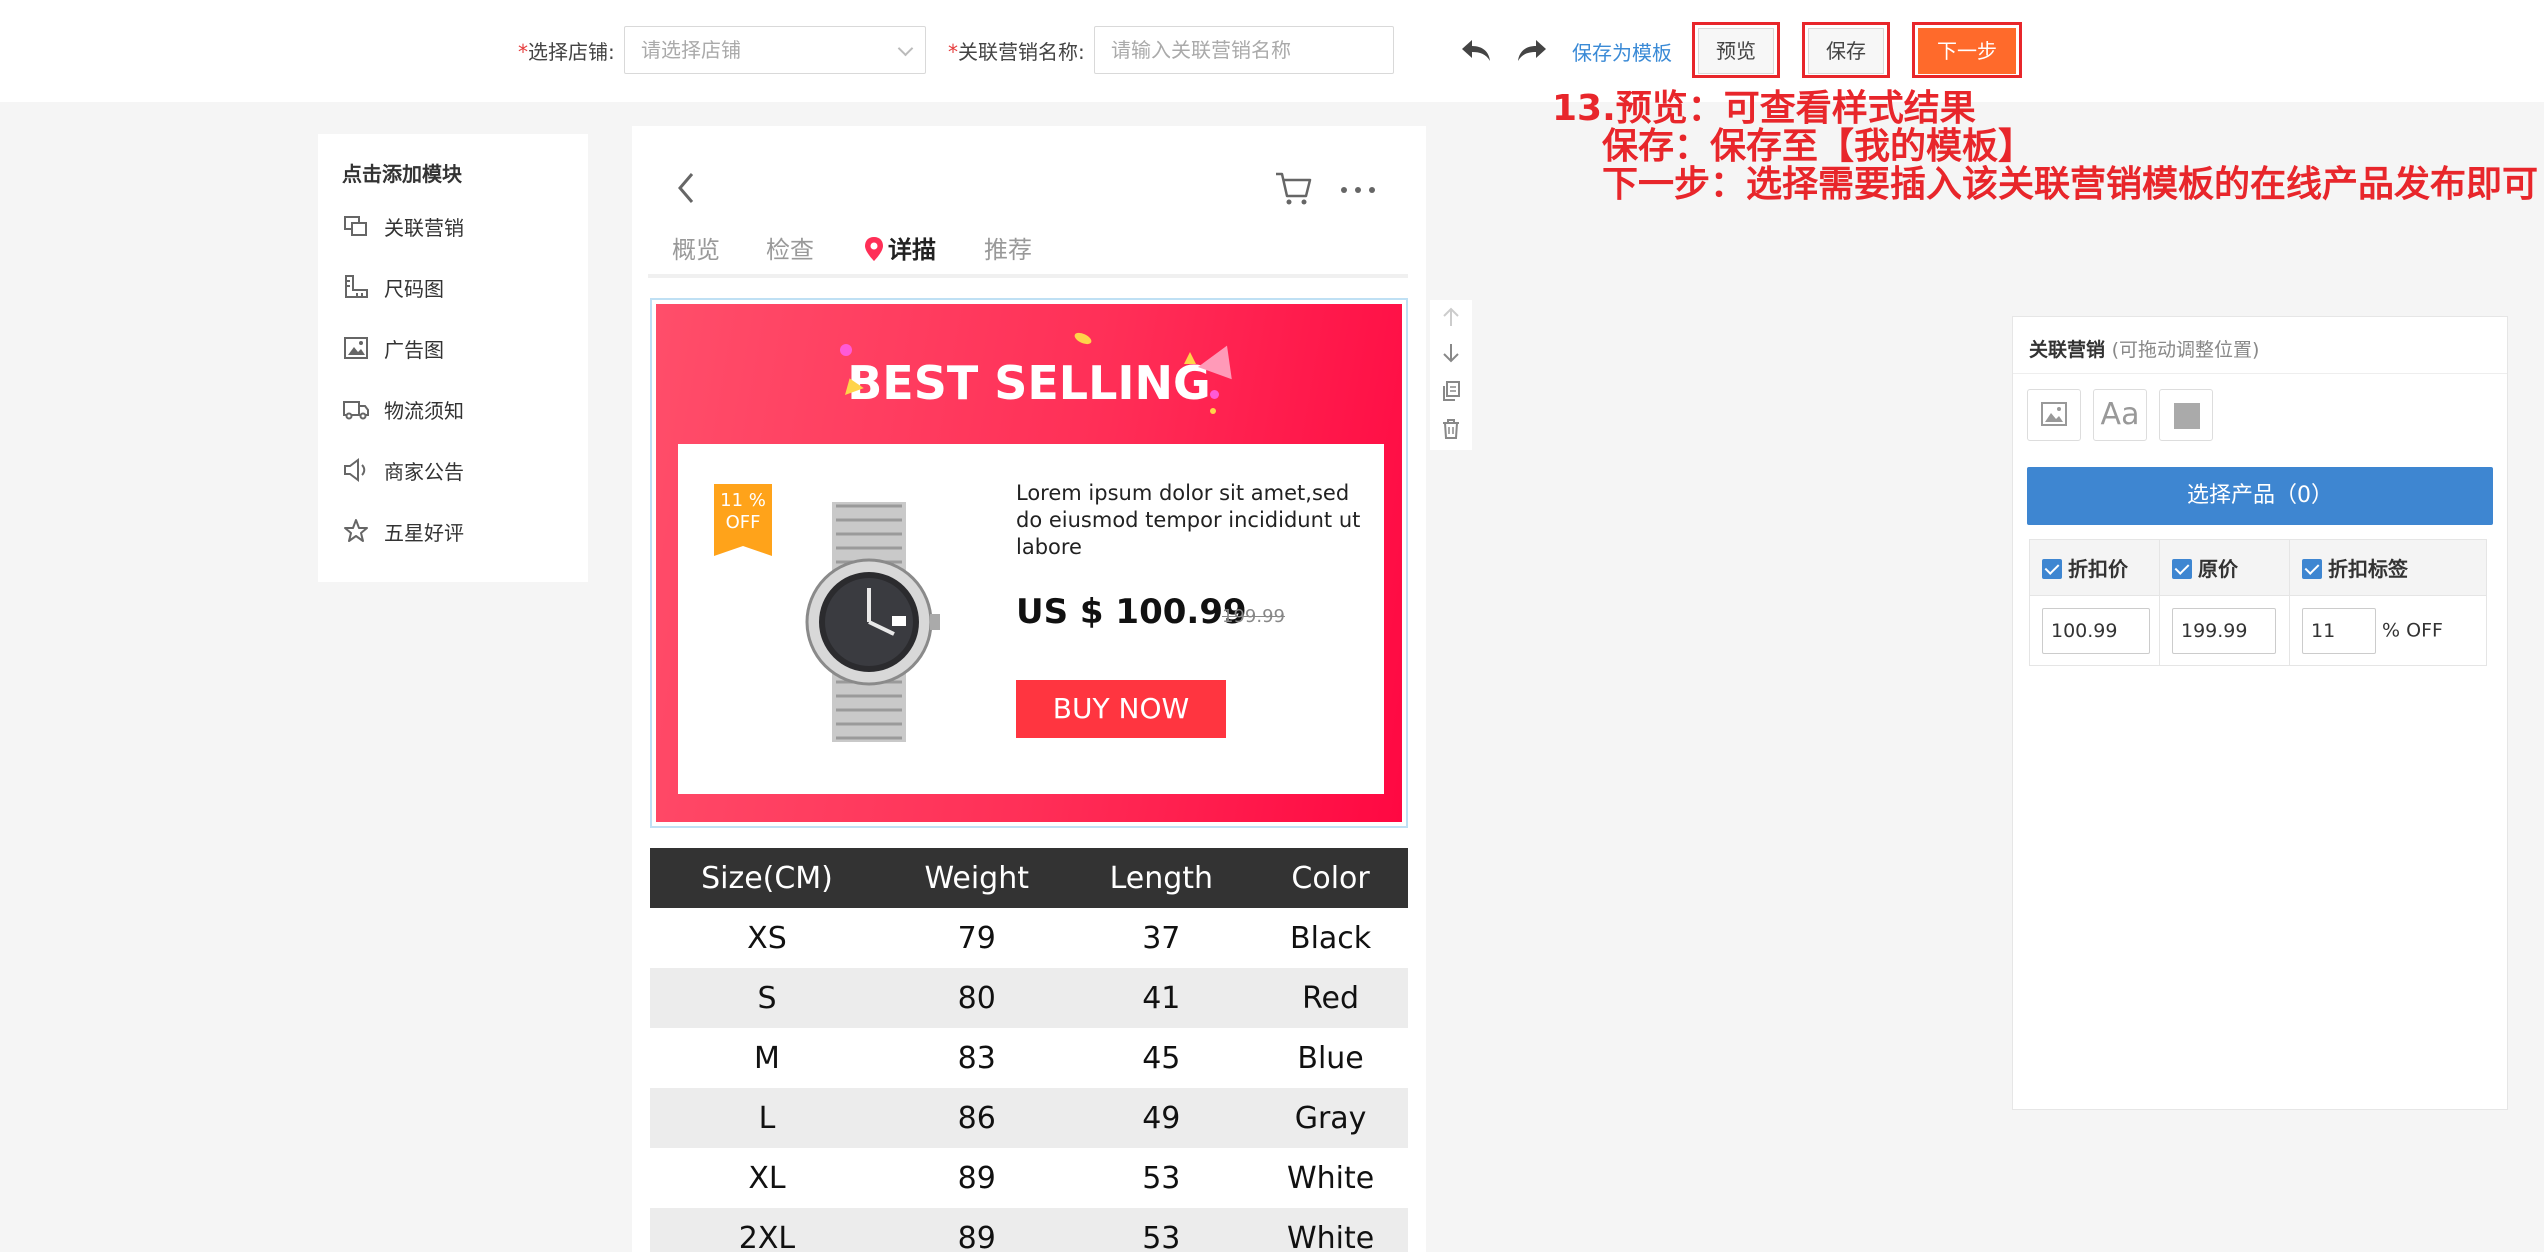 Image resolution: width=2544 pixels, height=1252 pixels. Describe the element at coordinates (2070, 184) in the screenshot. I see `annotation-line-3: 下一步：选择需要插入该关联营销模板的在线产品发布即可` at that location.